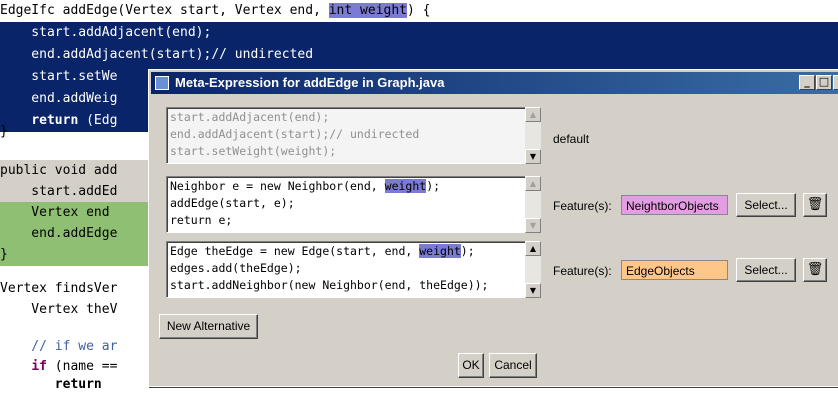  What do you see at coordinates (236, 268) in the screenshot?
I see `alternative-code-line: edges.add(theEdge);` at bounding box center [236, 268].